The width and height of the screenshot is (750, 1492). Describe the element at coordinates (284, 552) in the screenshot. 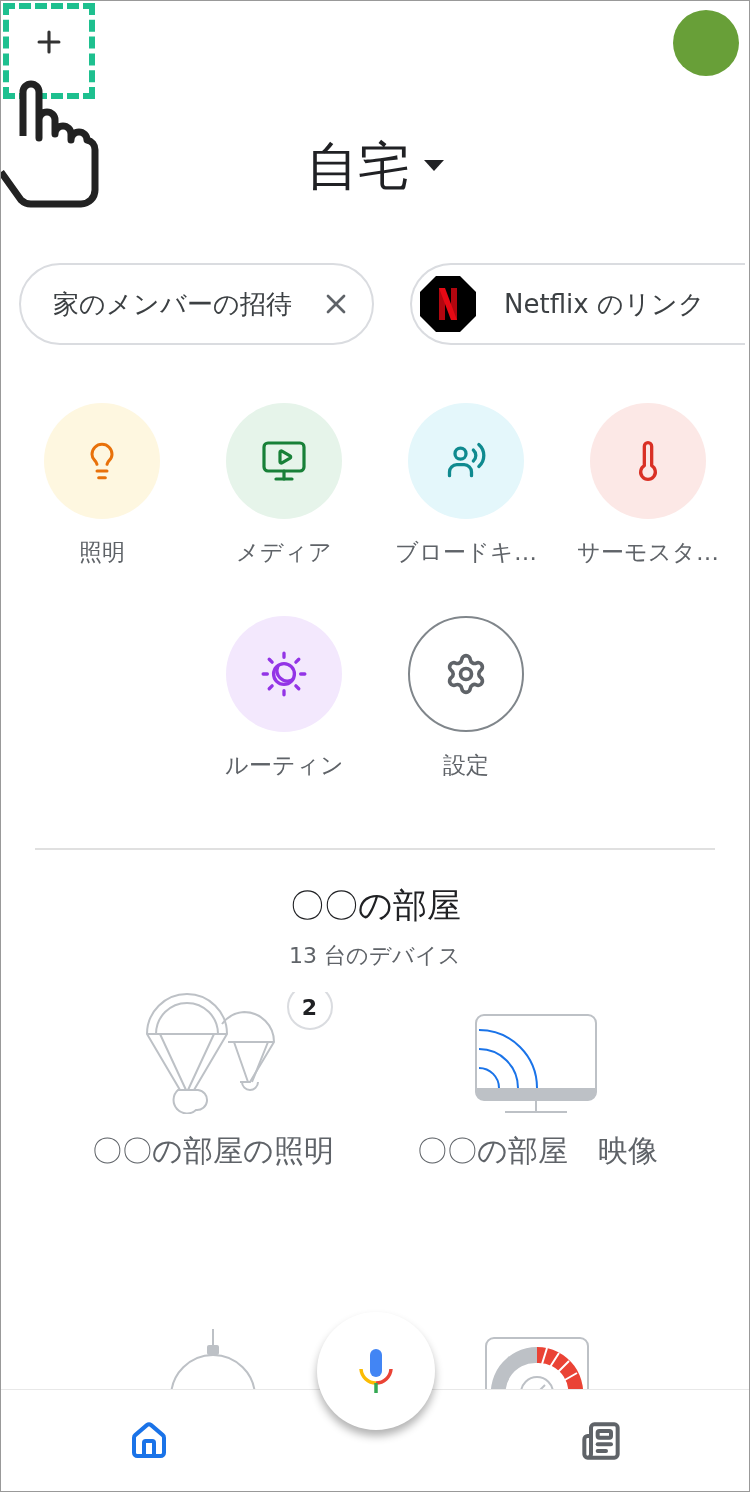

I see `action-label: メディア` at that location.